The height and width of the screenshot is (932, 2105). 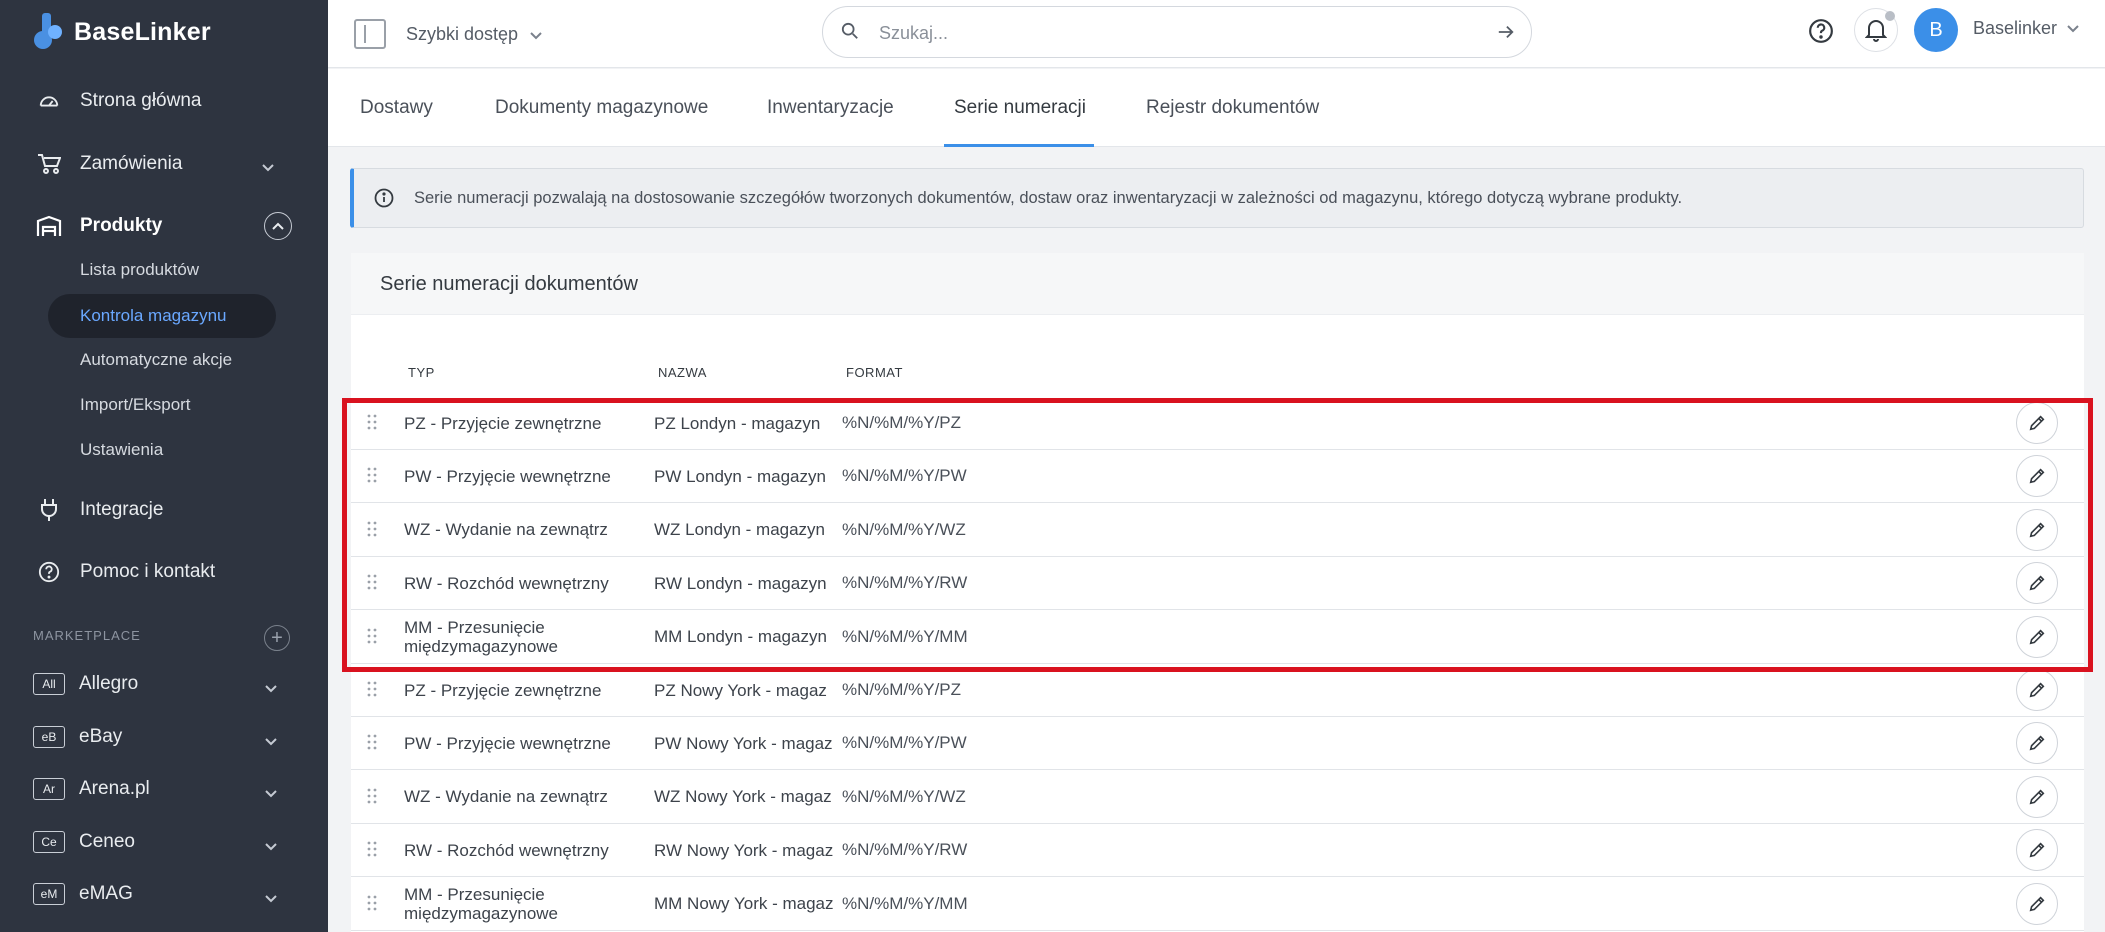 I want to click on sidebar-item-label: eMAG, so click(x=106, y=893).